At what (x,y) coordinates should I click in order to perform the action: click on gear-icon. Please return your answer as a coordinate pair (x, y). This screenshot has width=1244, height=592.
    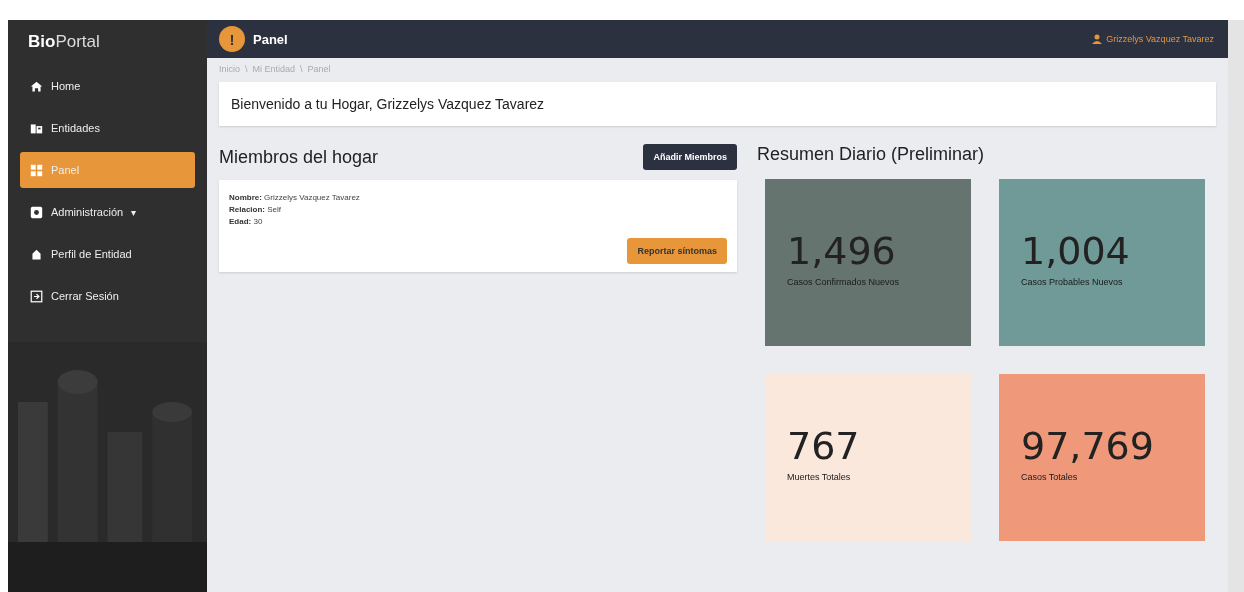
    Looking at the image, I should click on (36, 212).